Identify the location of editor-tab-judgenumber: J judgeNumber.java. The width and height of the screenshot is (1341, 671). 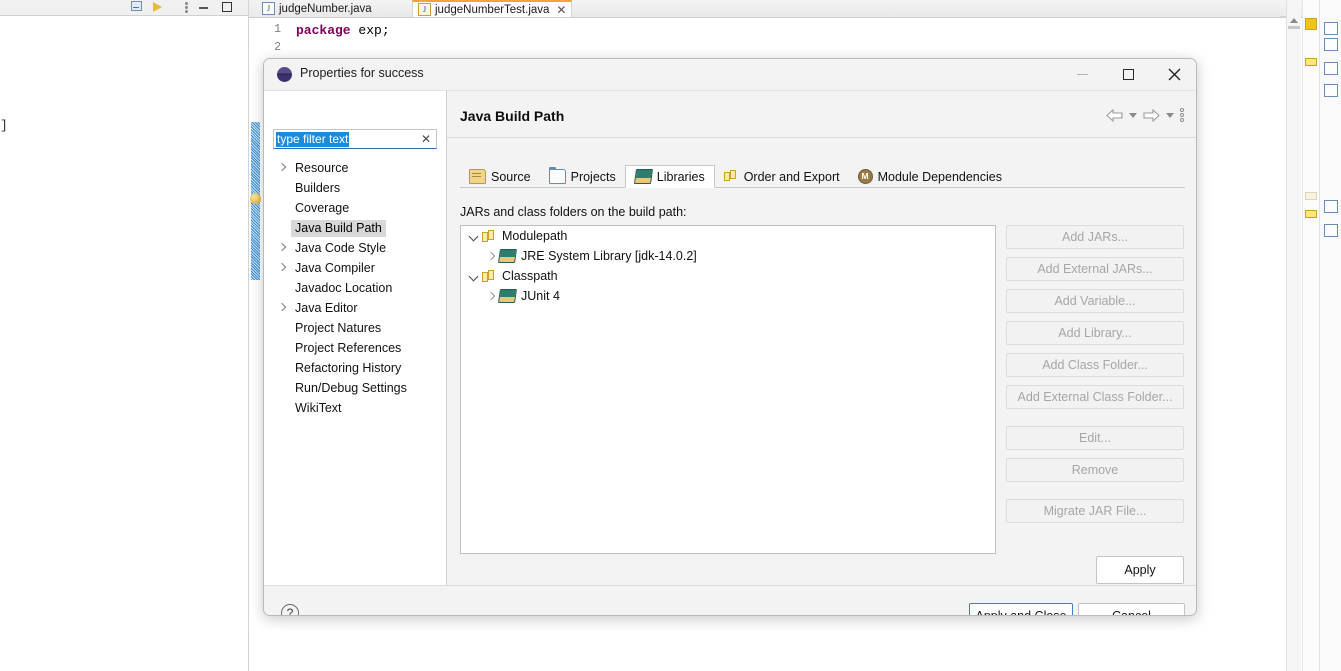
(317, 8).